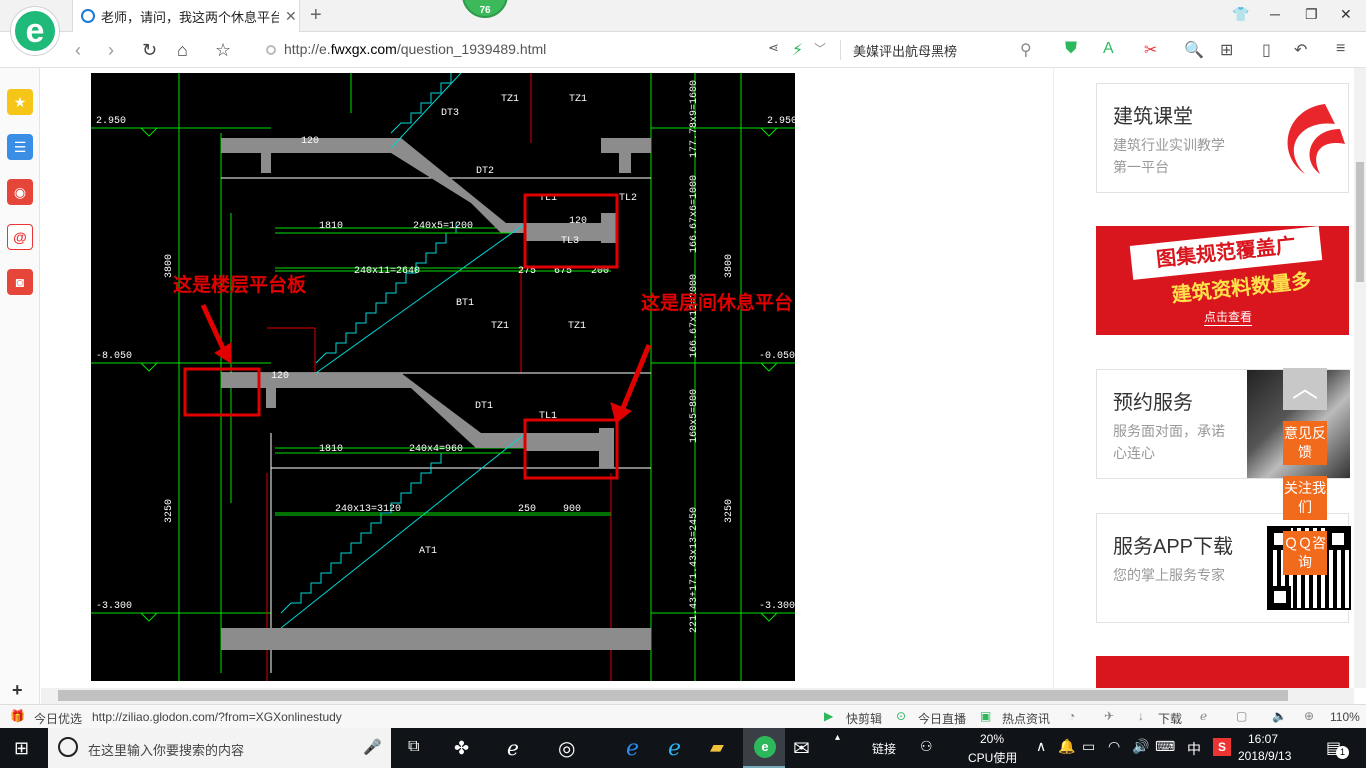  What do you see at coordinates (78, 50) in the screenshot?
I see `back-icon: ‹` at bounding box center [78, 50].